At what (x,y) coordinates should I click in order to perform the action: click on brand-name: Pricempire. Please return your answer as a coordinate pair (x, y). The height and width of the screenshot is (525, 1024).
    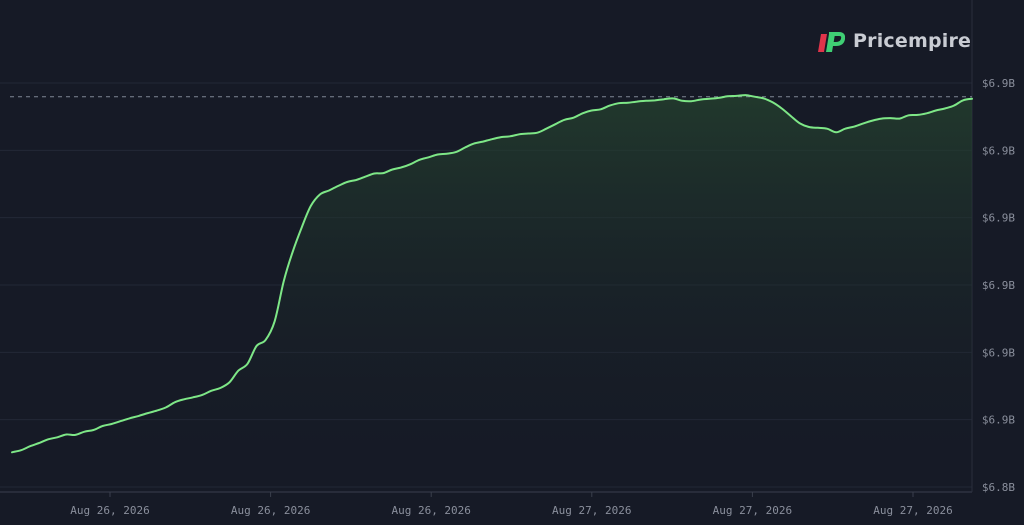
    Looking at the image, I should click on (912, 41).